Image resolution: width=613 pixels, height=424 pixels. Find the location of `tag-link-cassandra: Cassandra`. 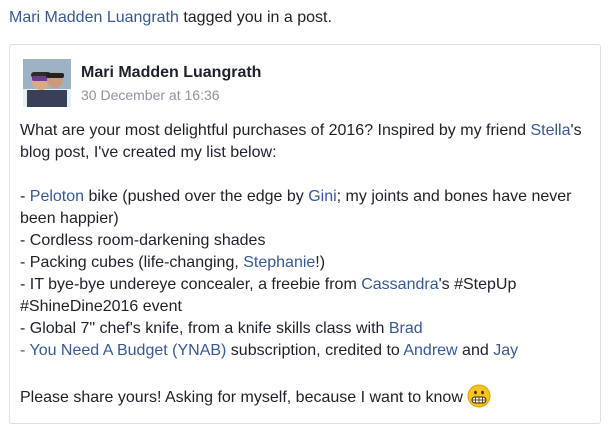

tag-link-cassandra: Cassandra is located at coordinates (399, 284).